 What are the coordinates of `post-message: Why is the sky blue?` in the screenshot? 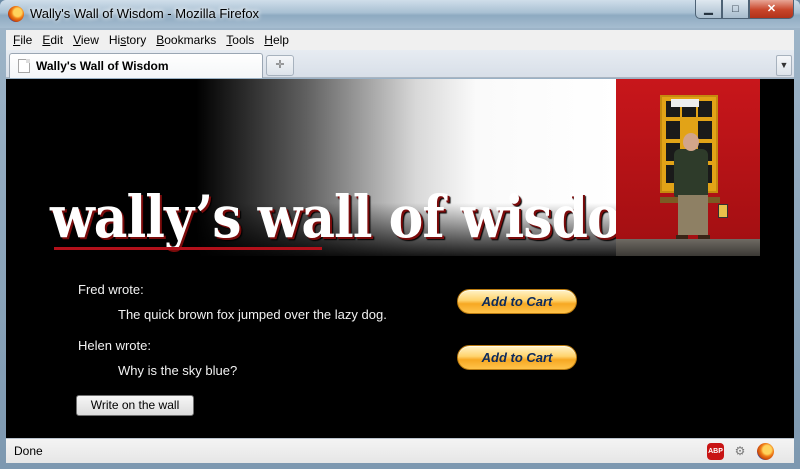 It's located at (178, 370).